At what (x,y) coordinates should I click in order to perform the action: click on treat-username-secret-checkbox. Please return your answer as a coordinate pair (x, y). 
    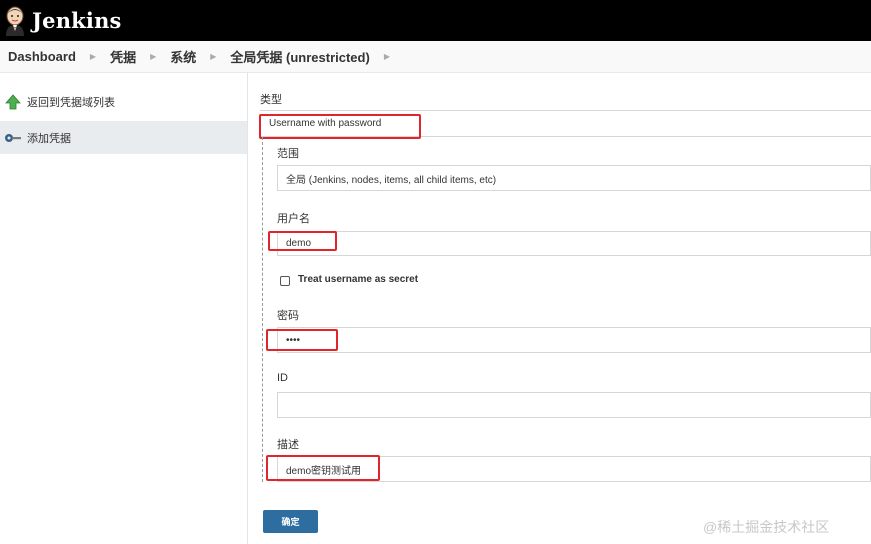
    Looking at the image, I should click on (285, 281).